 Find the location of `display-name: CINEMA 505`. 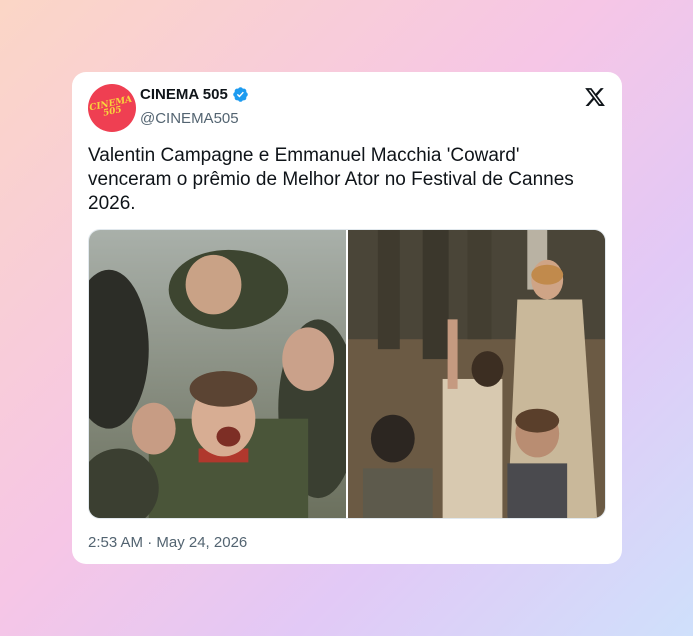

display-name: CINEMA 505 is located at coordinates (184, 94).